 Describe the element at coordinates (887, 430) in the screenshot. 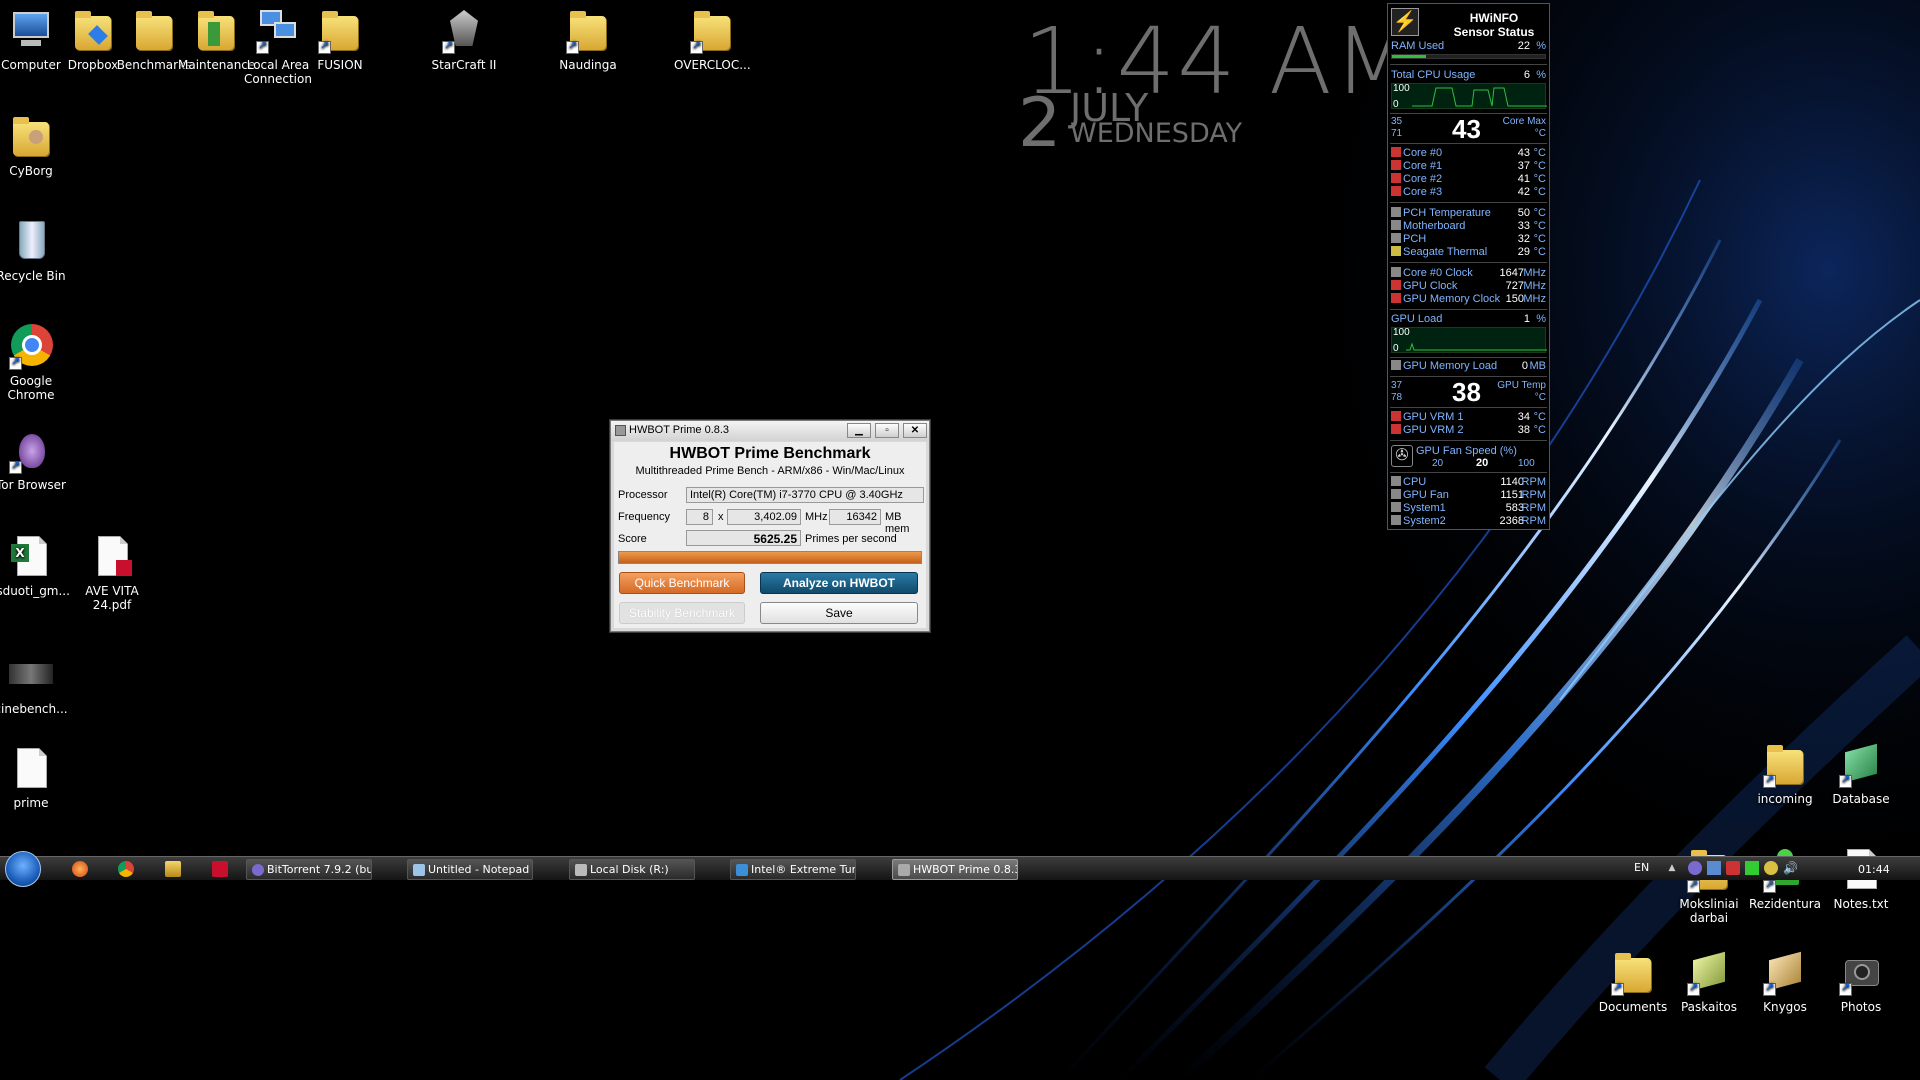

I see `maximize-button: ▫` at that location.